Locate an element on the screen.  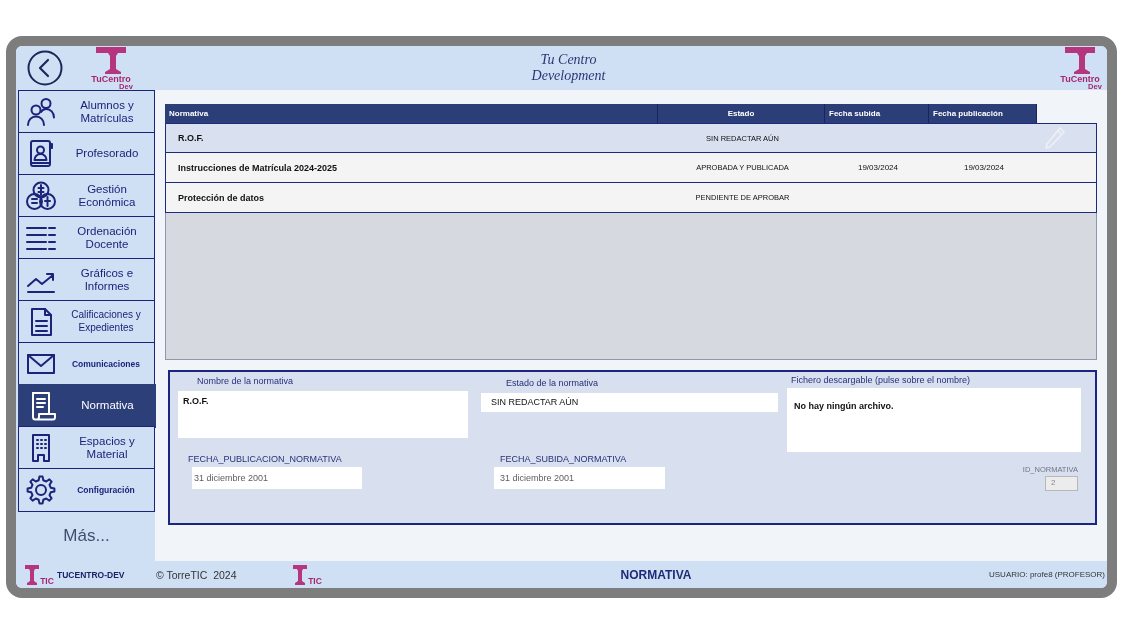
column-header: Fecha subida is located at coordinates (877, 113).